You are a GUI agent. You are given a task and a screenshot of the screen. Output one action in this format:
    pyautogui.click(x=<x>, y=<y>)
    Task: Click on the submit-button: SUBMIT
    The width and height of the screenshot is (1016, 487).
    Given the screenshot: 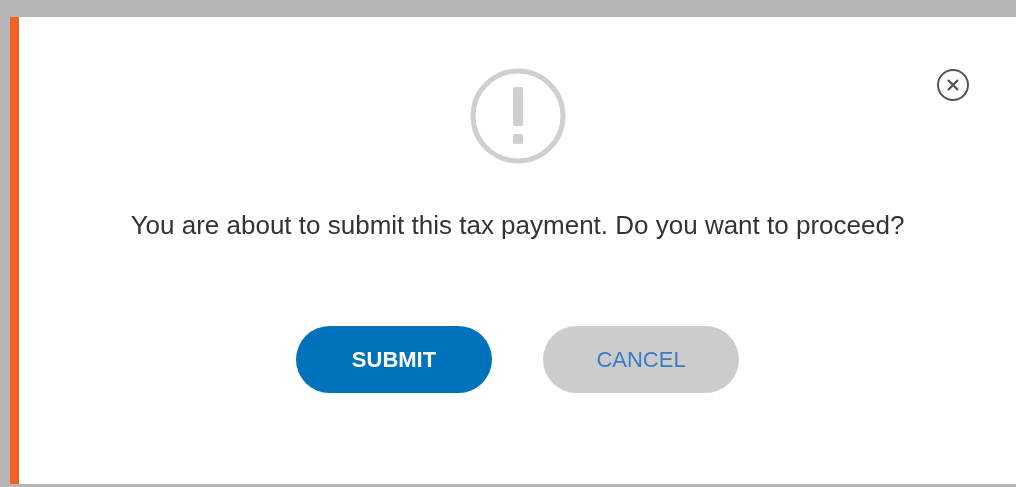 What is the action you would take?
    pyautogui.click(x=394, y=359)
    